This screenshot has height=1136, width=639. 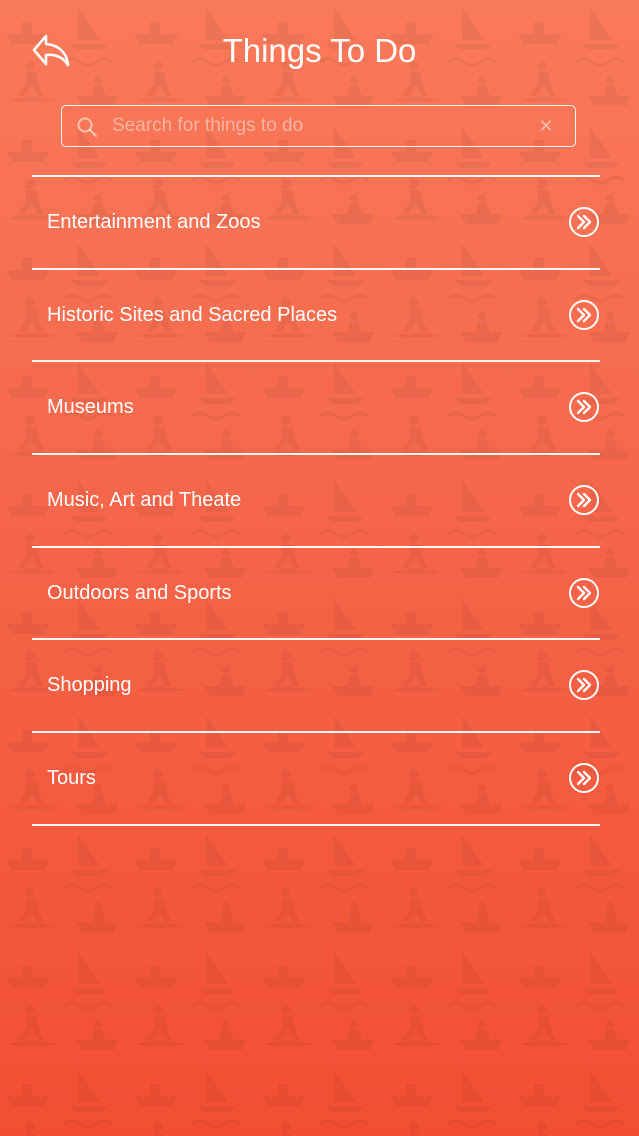 I want to click on list-item-label: Historic Sites and Sacred Places, so click(x=192, y=314).